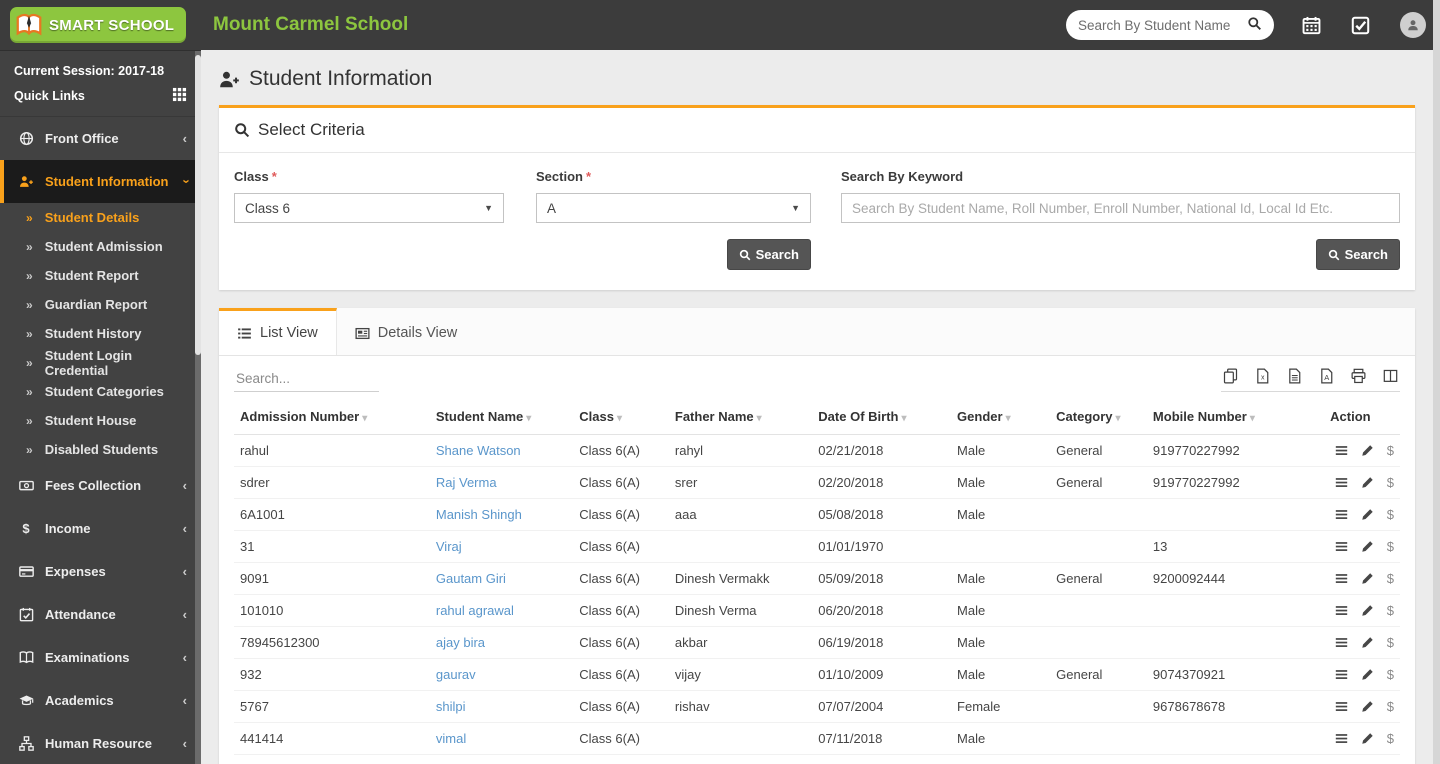  What do you see at coordinates (451, 706) in the screenshot?
I see `student-name-link: shilpi` at bounding box center [451, 706].